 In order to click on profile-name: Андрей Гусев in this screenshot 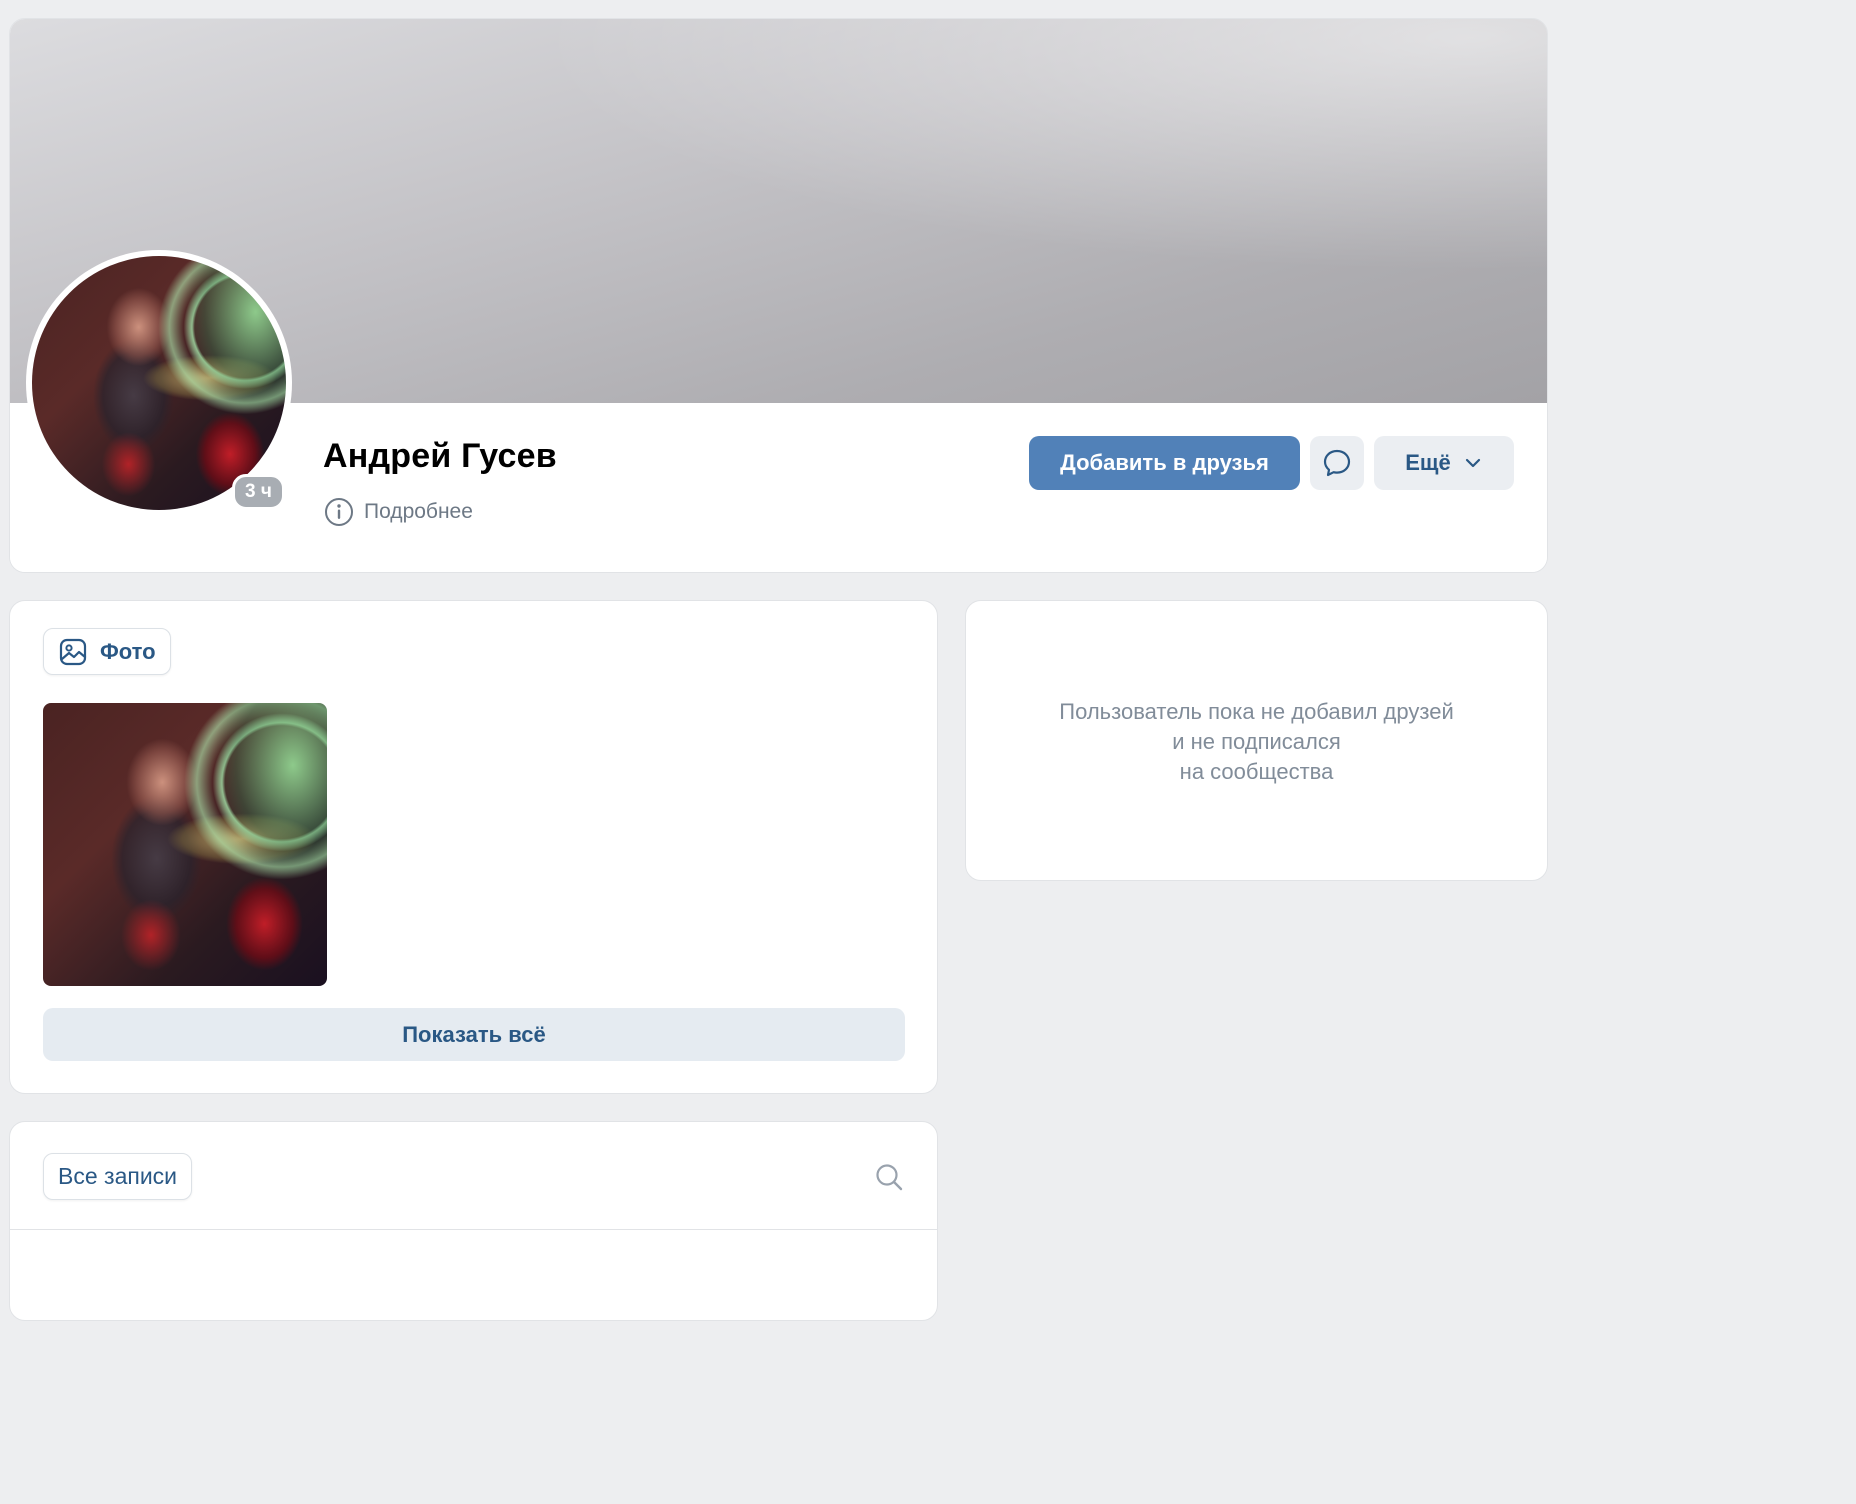, I will do `click(440, 456)`.